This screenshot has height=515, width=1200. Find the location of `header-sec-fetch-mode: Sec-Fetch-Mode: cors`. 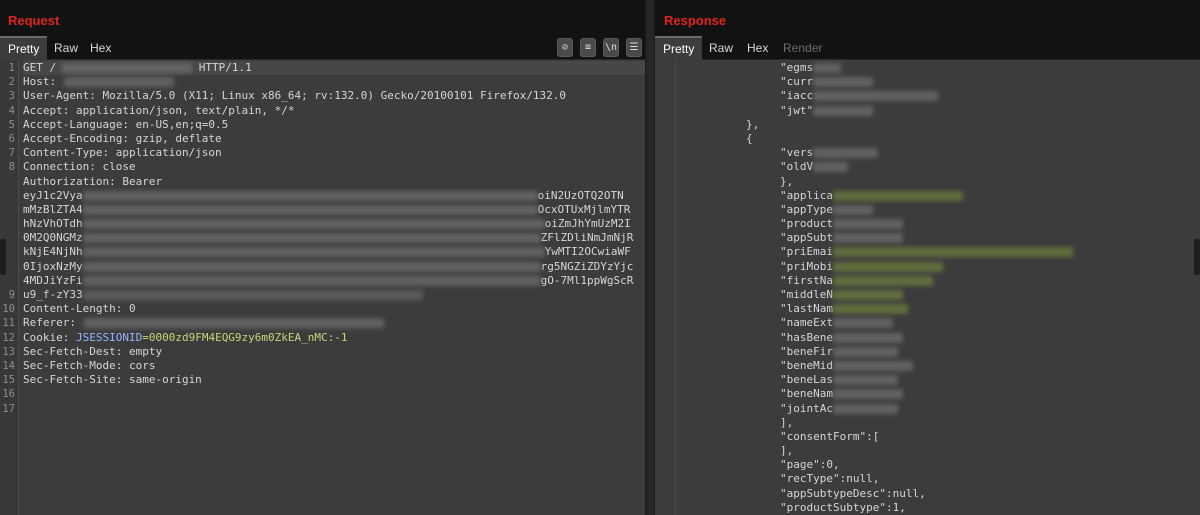

header-sec-fetch-mode: Sec-Fetch-Mode: cors is located at coordinates (89, 365).